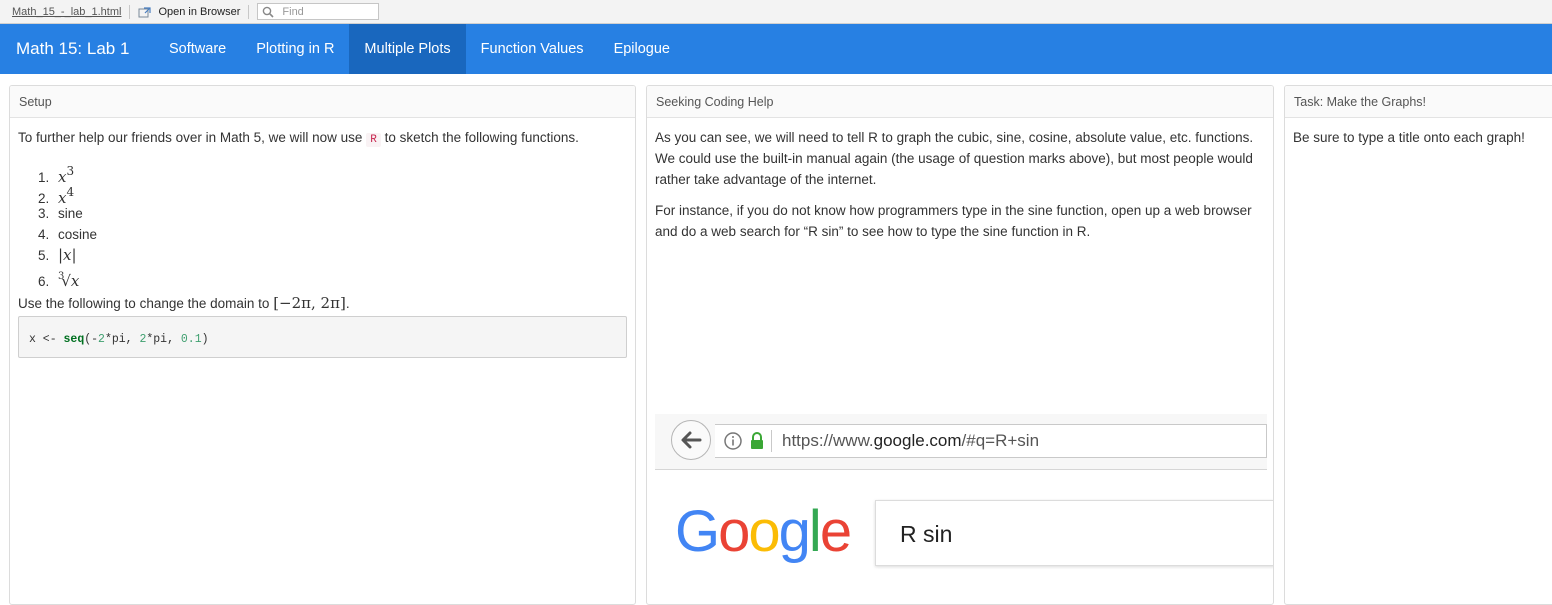 This screenshot has width=1552, height=605. What do you see at coordinates (309, 303) in the screenshot?
I see `math-domain: [−2π, 2π]` at bounding box center [309, 303].